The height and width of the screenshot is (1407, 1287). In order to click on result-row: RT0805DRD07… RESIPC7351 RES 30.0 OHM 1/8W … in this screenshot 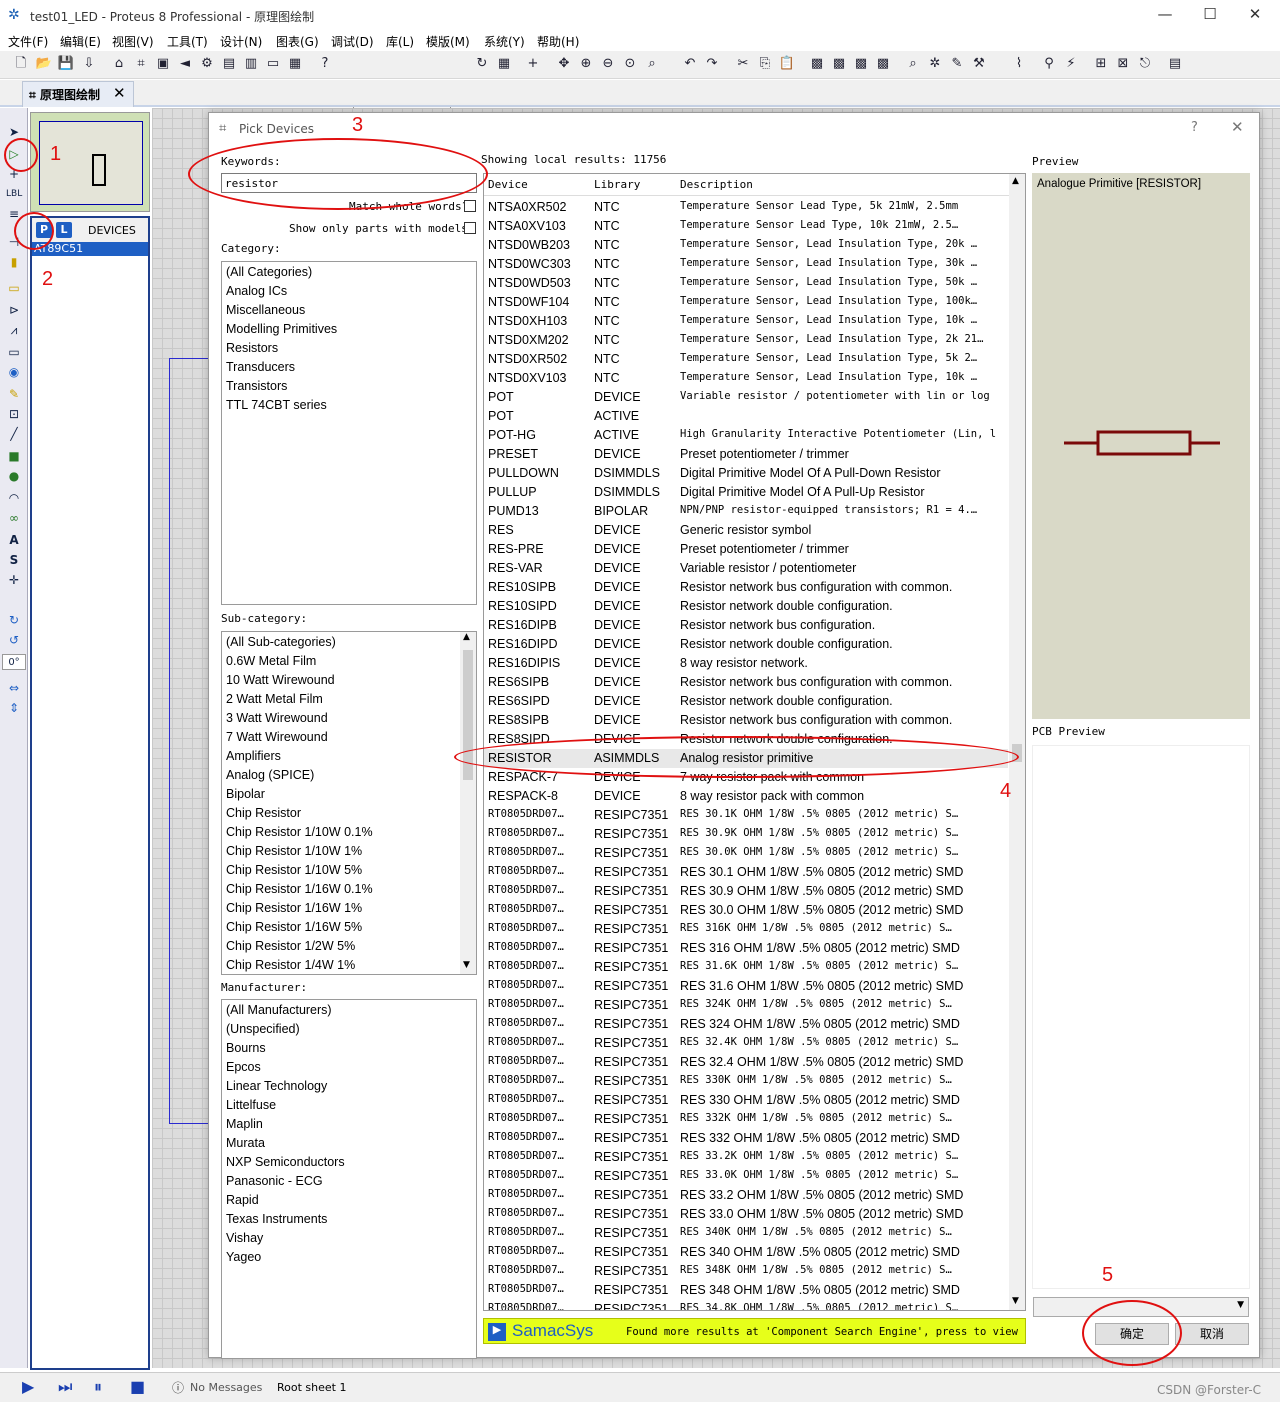, I will do `click(746, 910)`.